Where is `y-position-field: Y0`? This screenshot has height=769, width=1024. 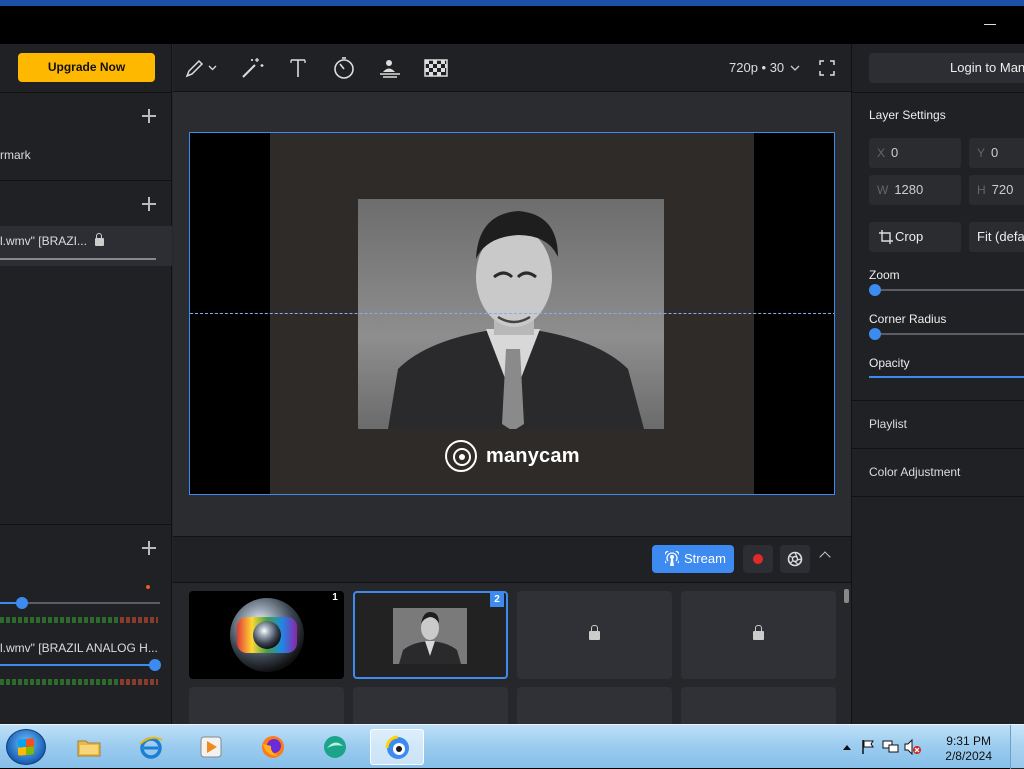 y-position-field: Y0 is located at coordinates (996, 153).